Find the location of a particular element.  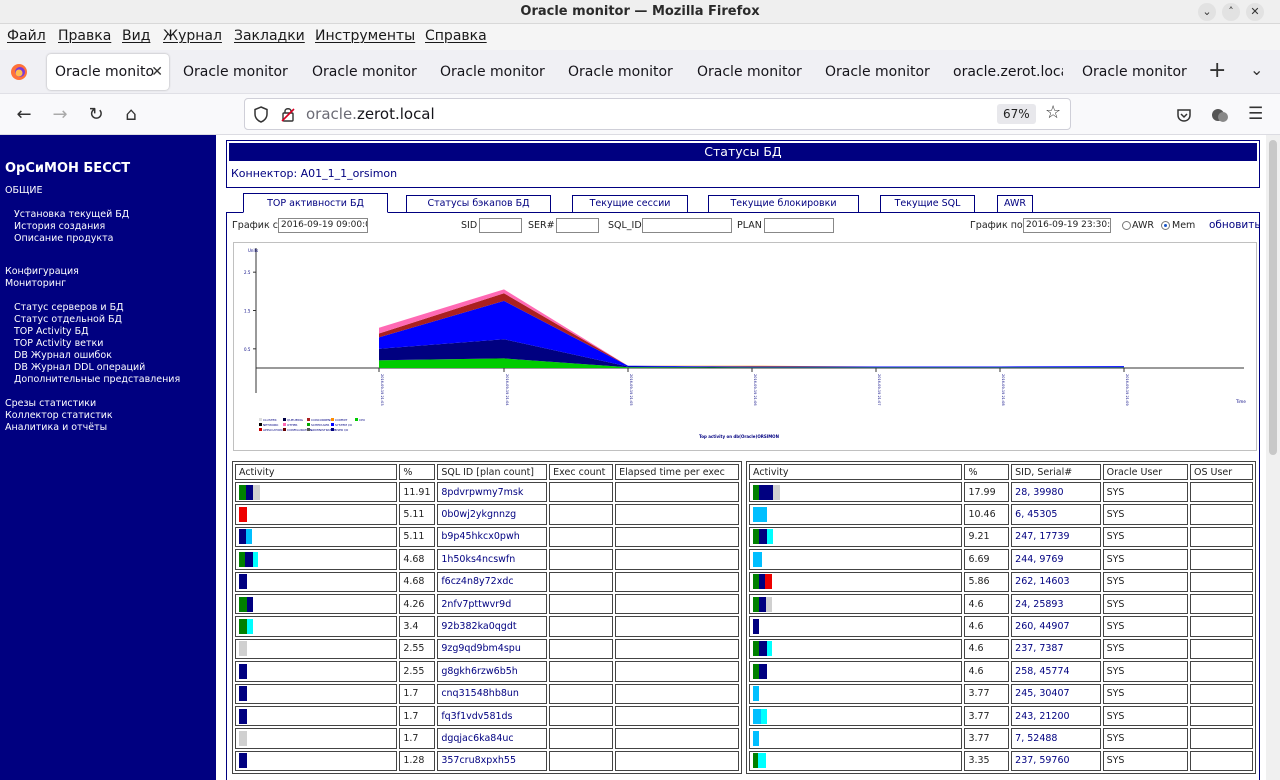

new-tab-icon: + is located at coordinates (1217, 70).